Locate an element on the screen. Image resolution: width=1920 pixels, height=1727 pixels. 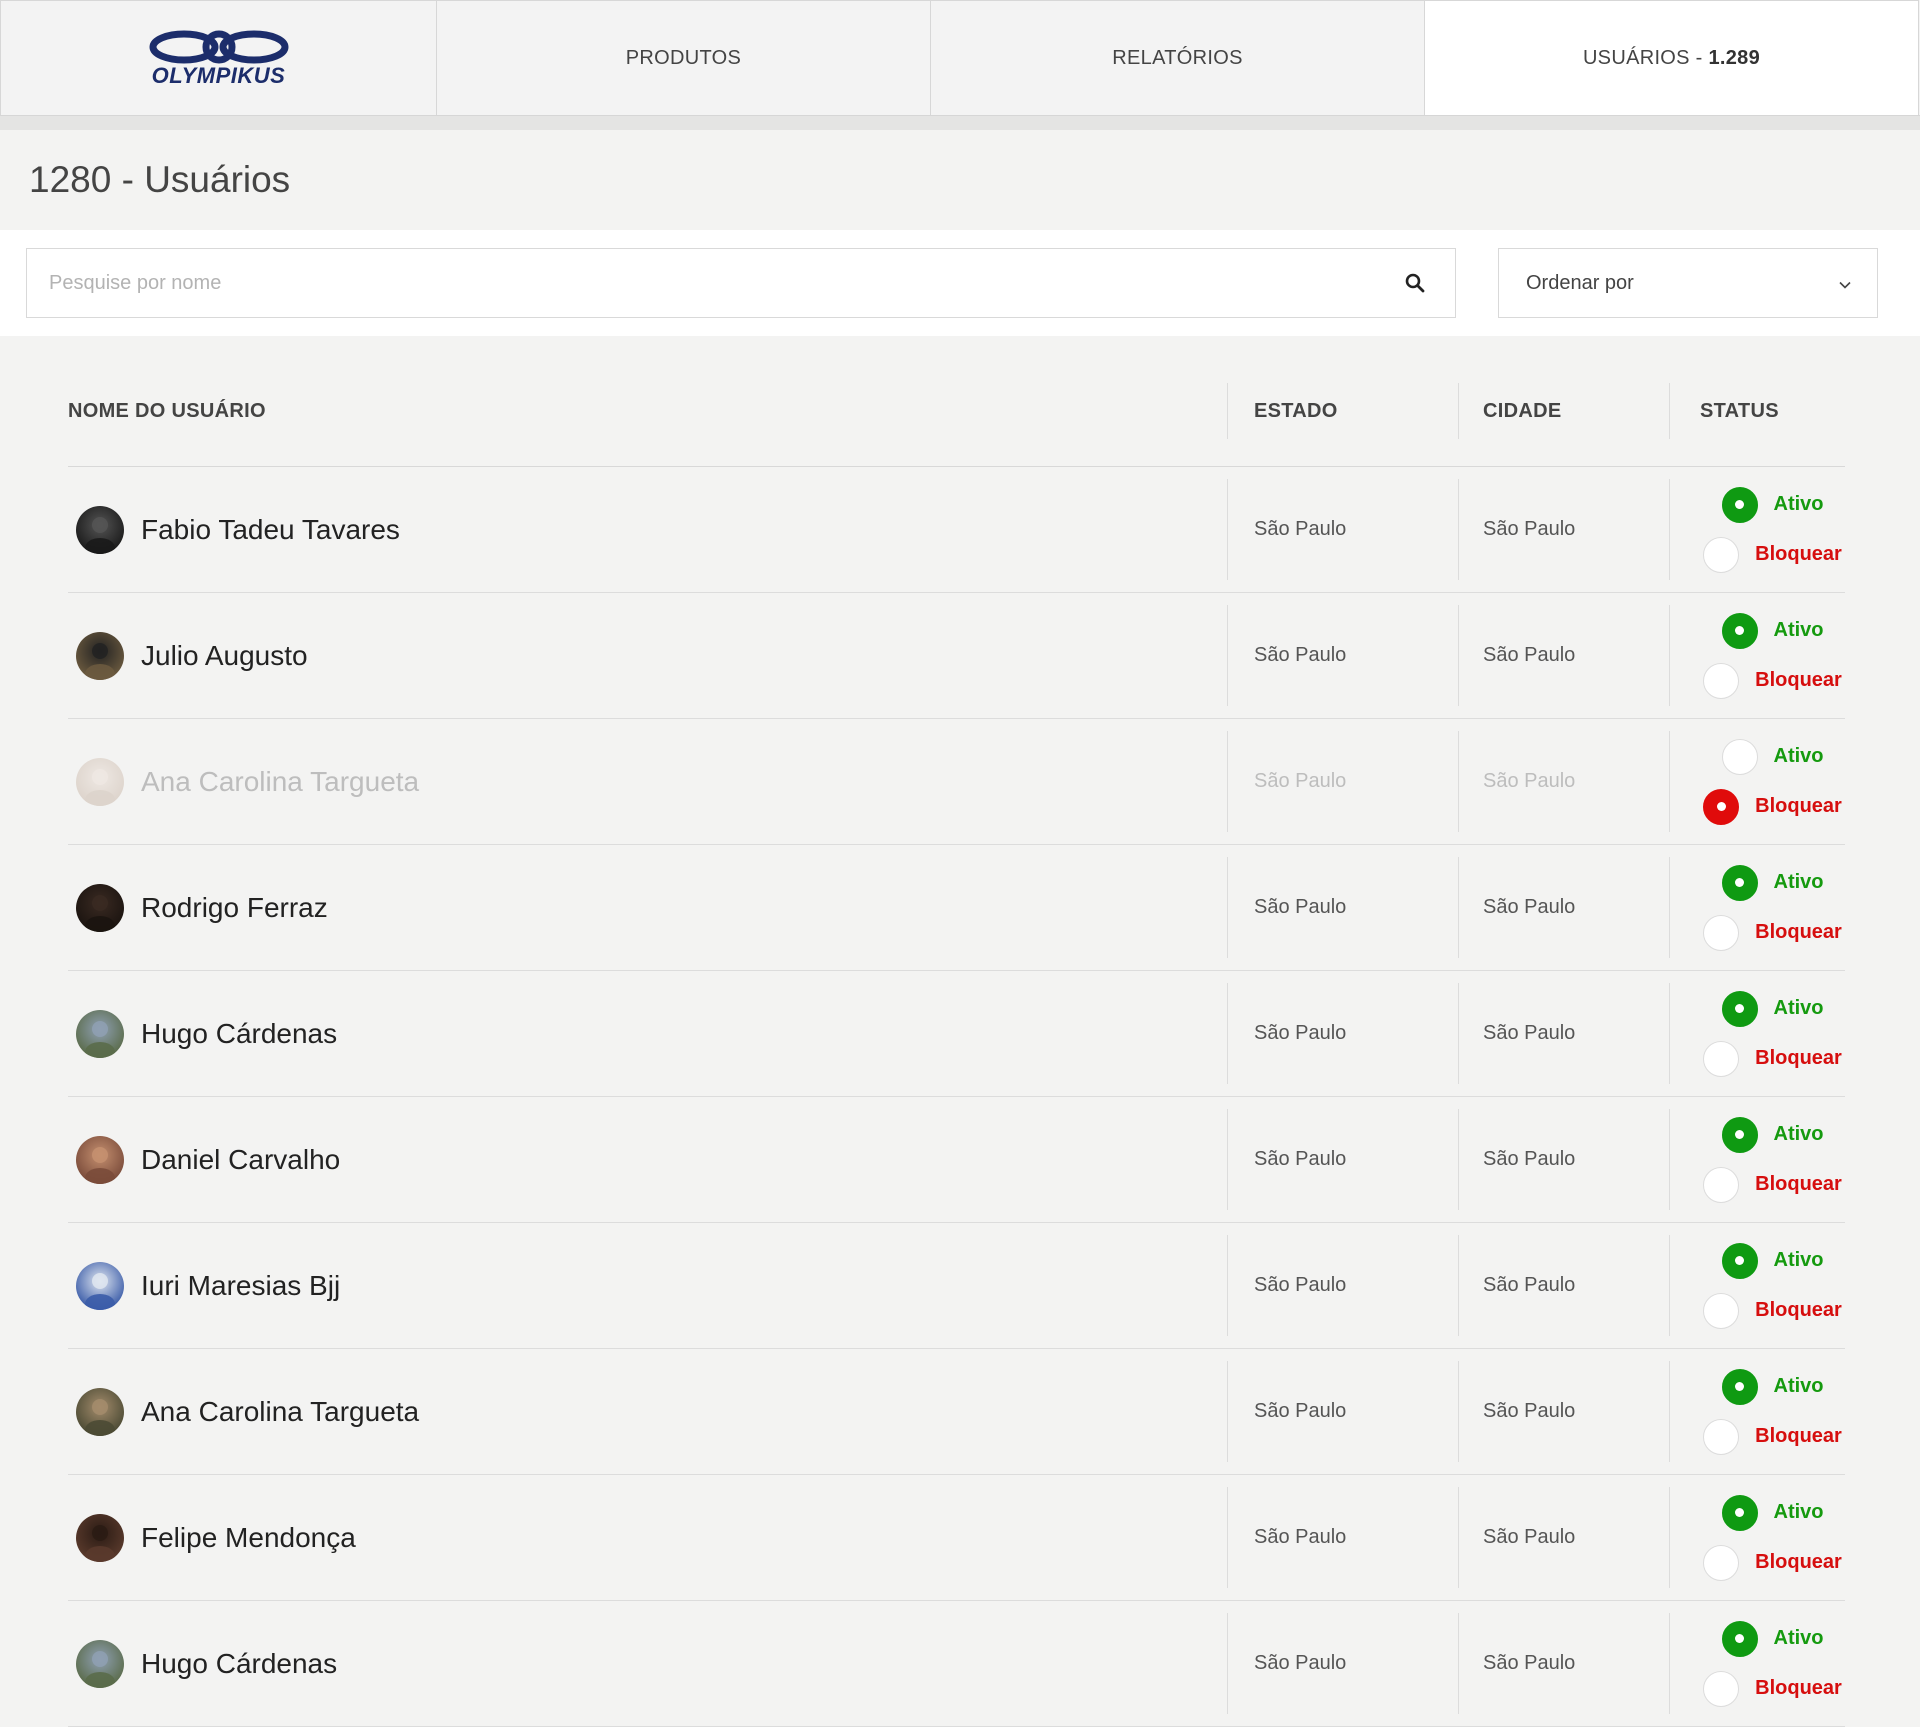
header-state: ESTADO is located at coordinates (1342, 411).